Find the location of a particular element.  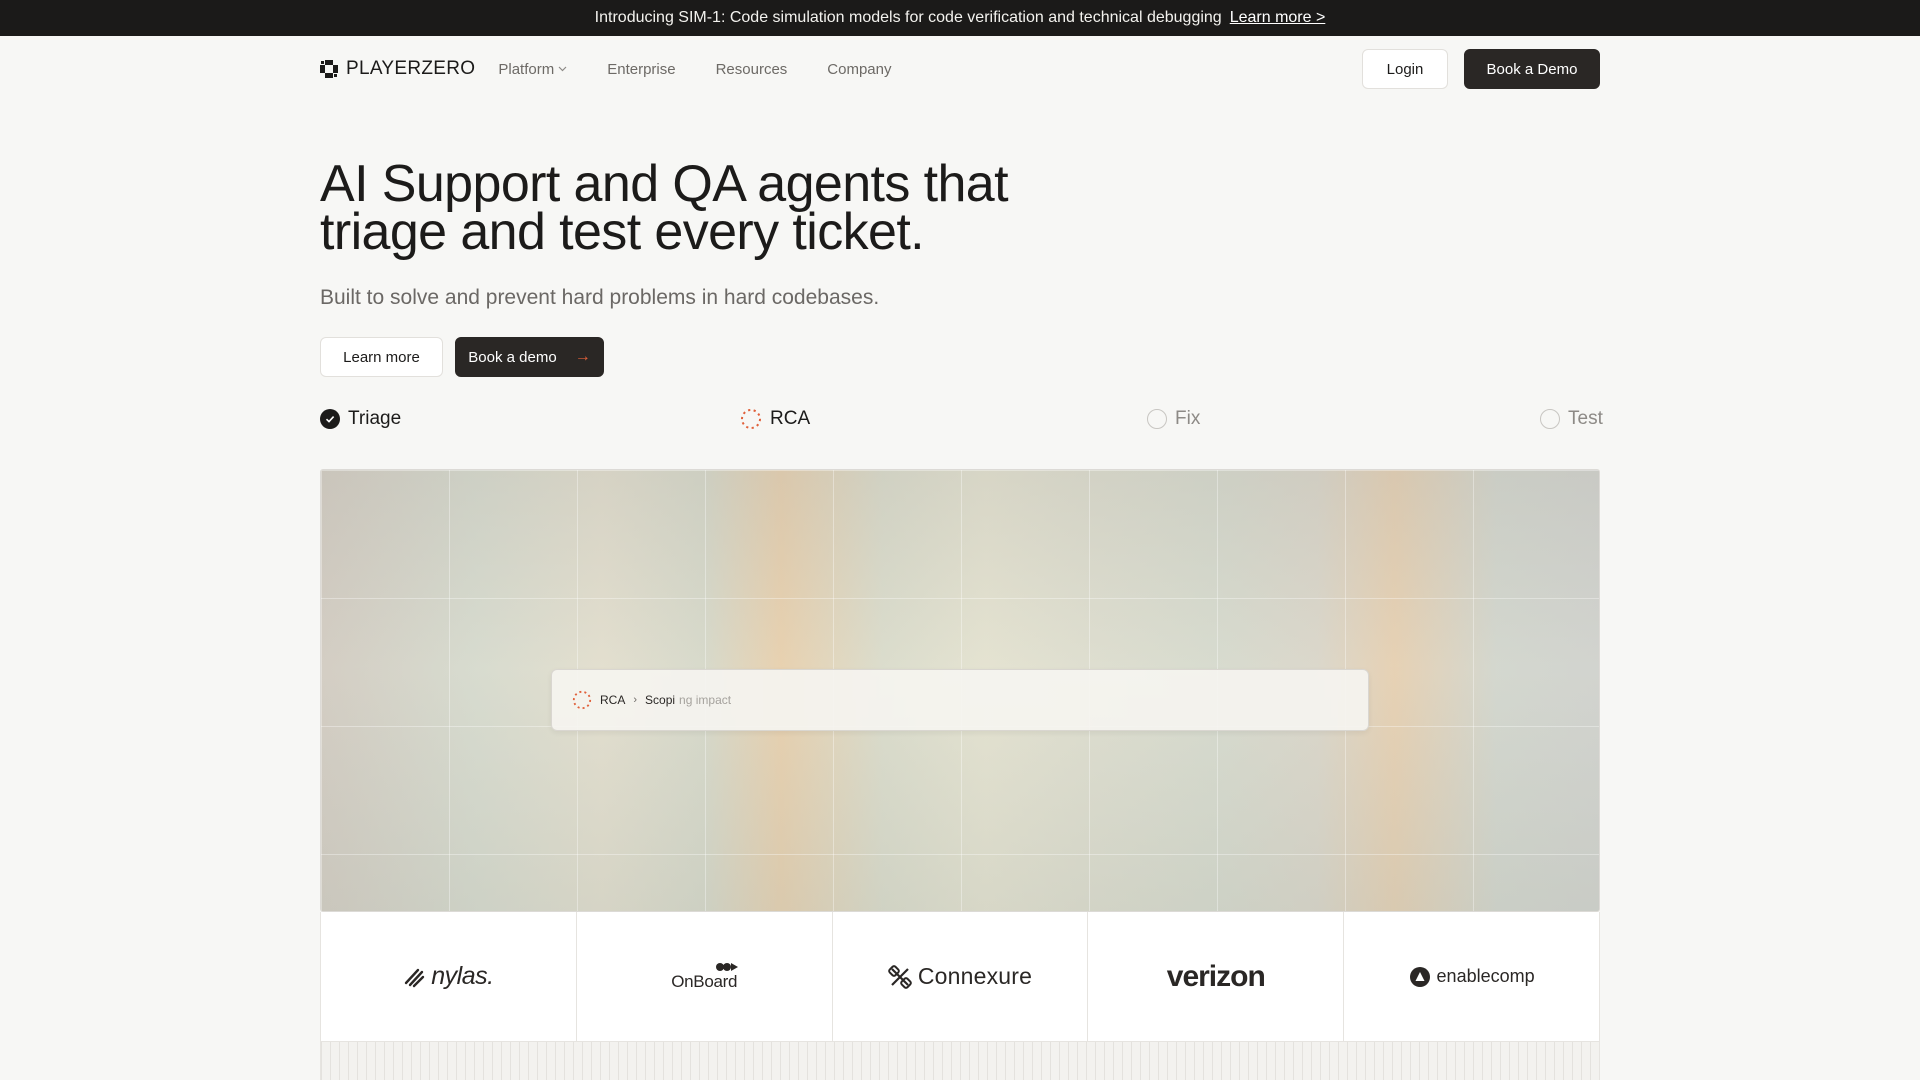

logo-verizon: verizon is located at coordinates (1216, 976).